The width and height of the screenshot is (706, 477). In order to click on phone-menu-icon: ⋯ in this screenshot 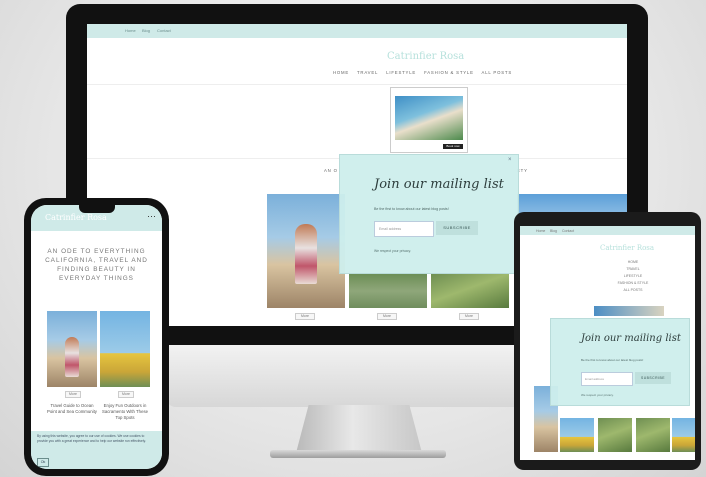, I will do `click(151, 216)`.